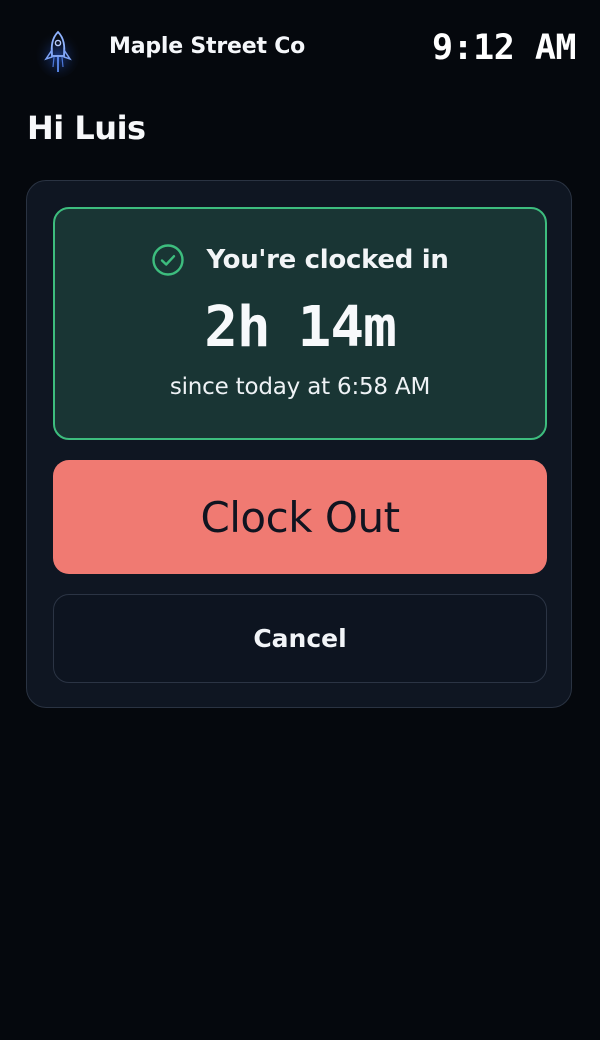  Describe the element at coordinates (300, 517) in the screenshot. I see `clock-out-button: Clock Out` at that location.